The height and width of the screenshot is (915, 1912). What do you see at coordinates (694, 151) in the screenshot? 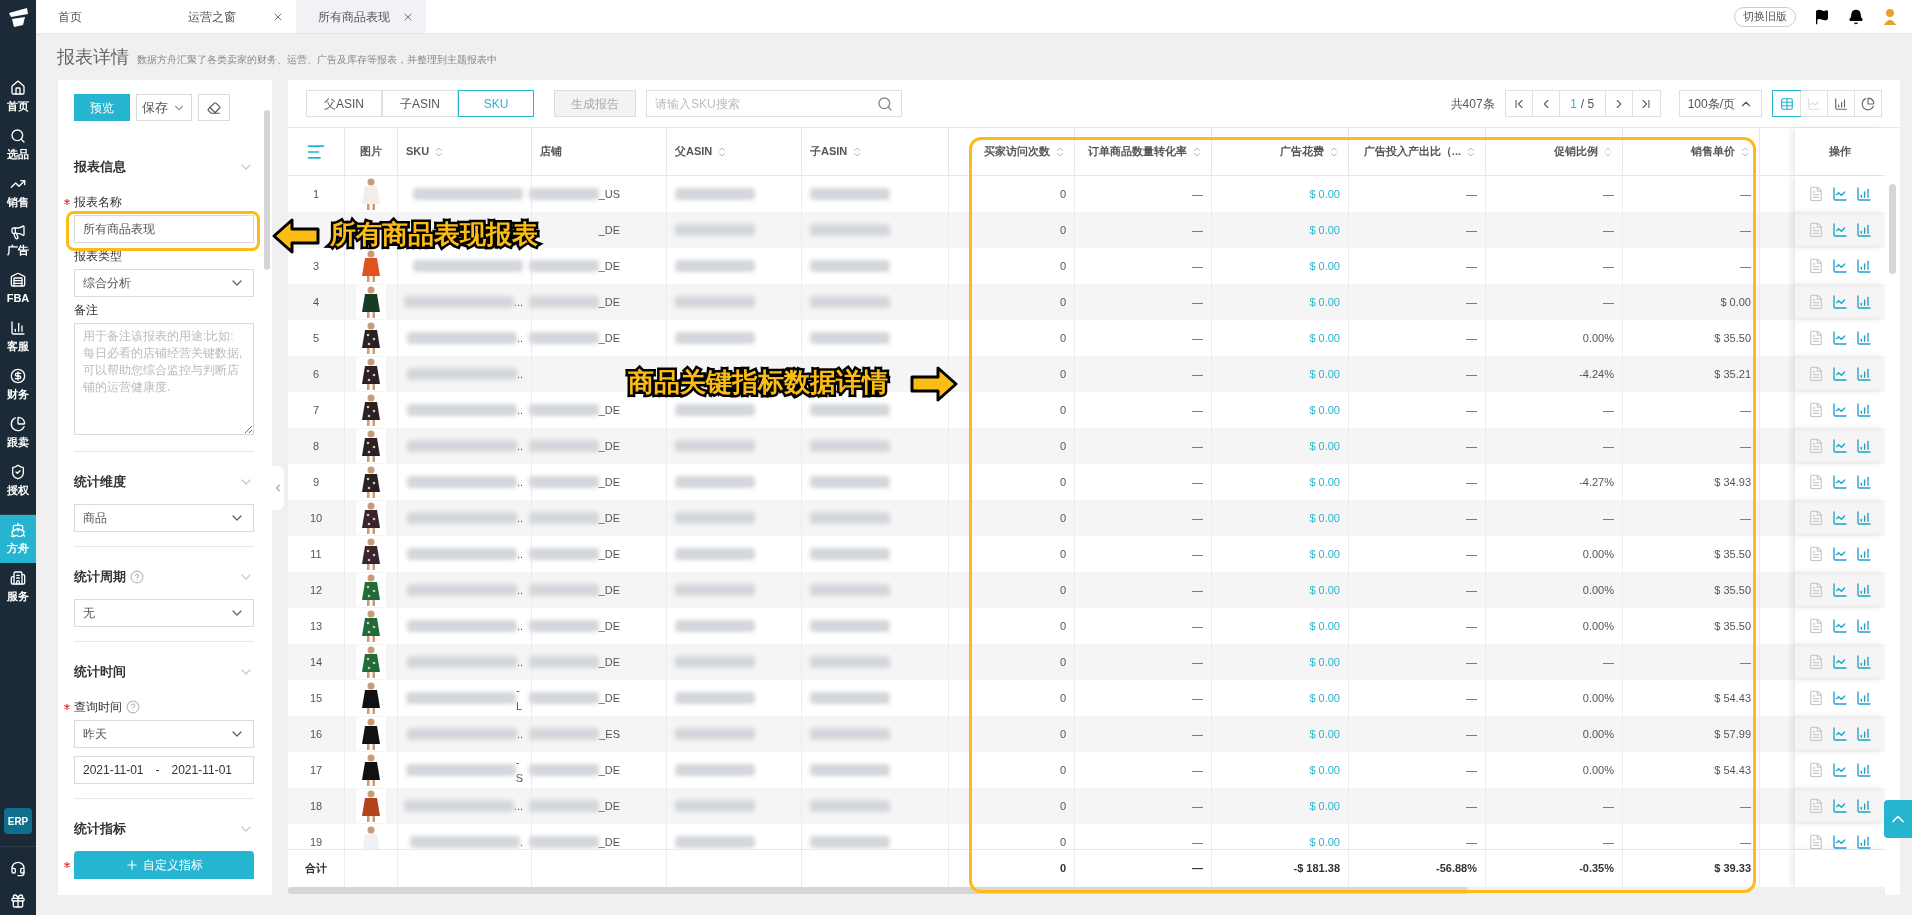
I see `column-header: 父ASIN` at bounding box center [694, 151].